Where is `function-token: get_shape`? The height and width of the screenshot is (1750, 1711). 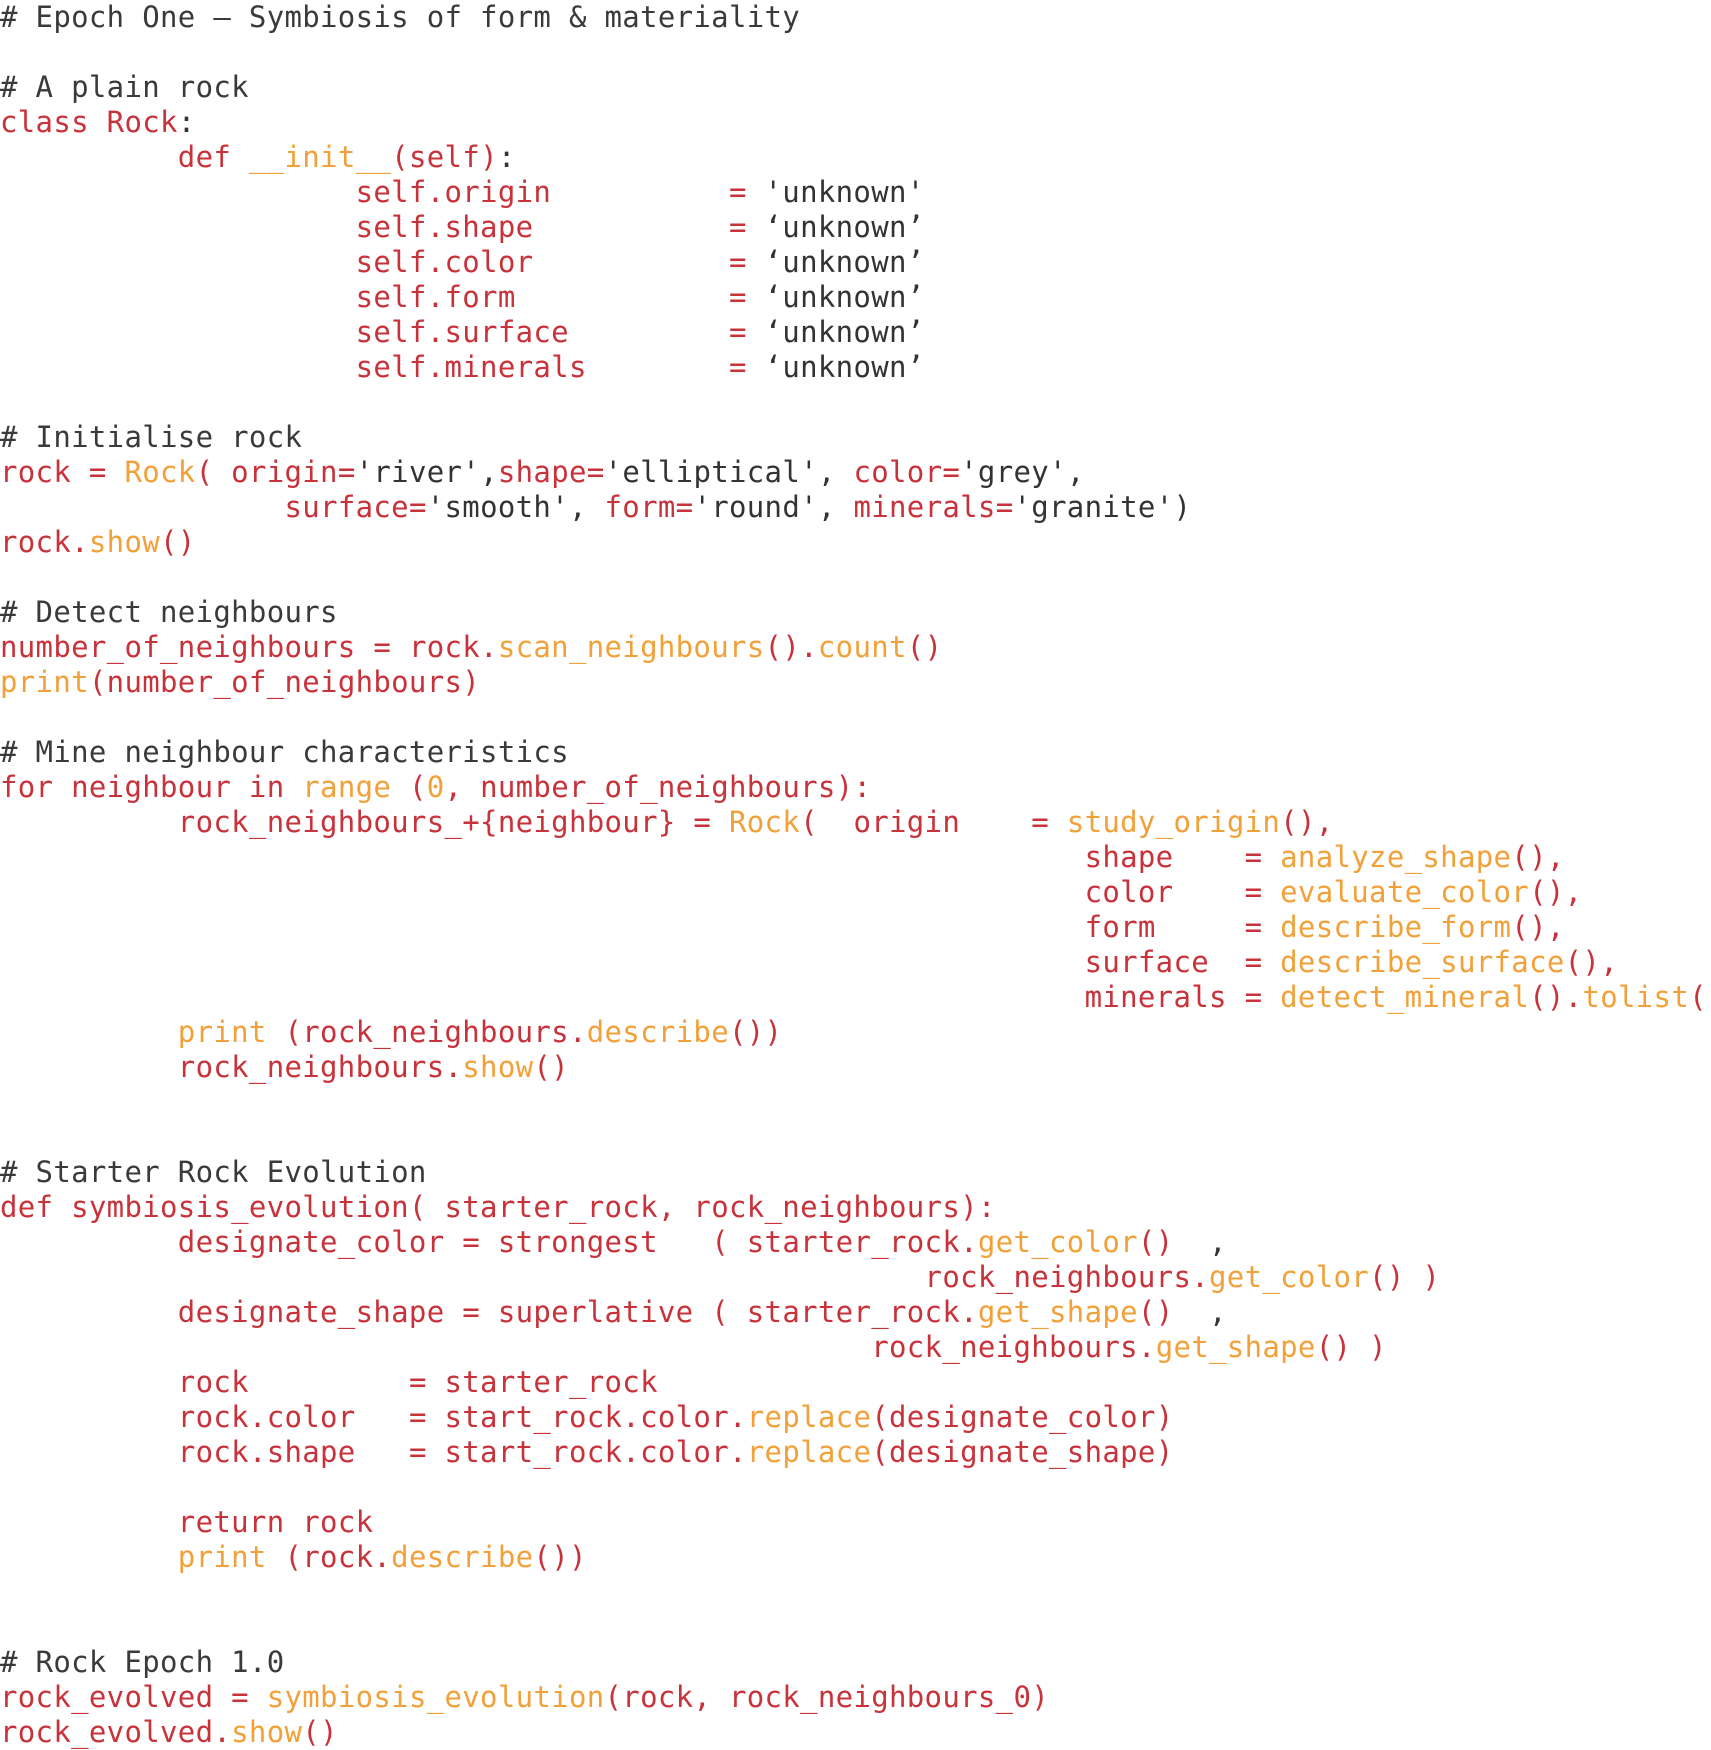 function-token: get_shape is located at coordinates (1057, 1312).